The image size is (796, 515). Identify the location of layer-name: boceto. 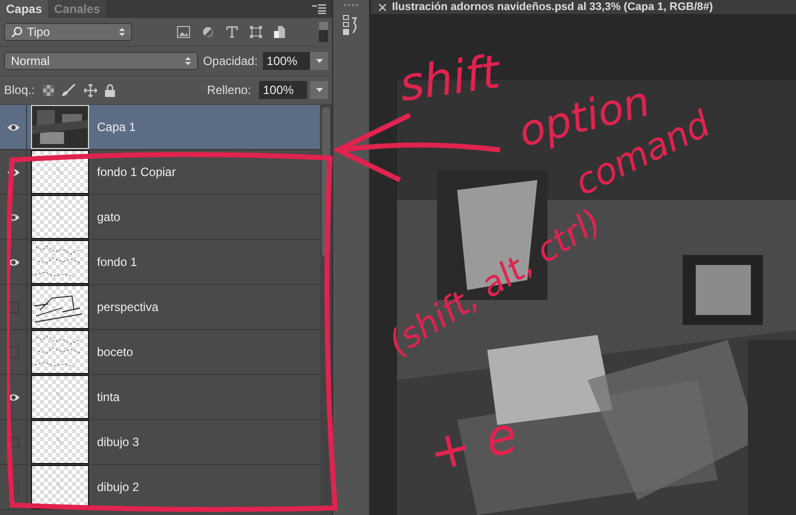
(115, 352).